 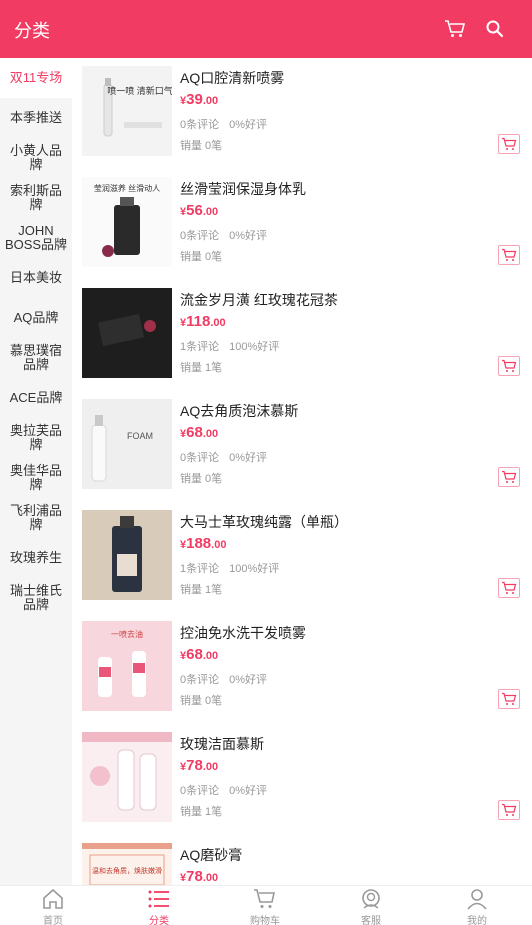 What do you see at coordinates (264, 522) in the screenshot?
I see `product-name: 大马士革玫瑰纯露（单瓶）` at bounding box center [264, 522].